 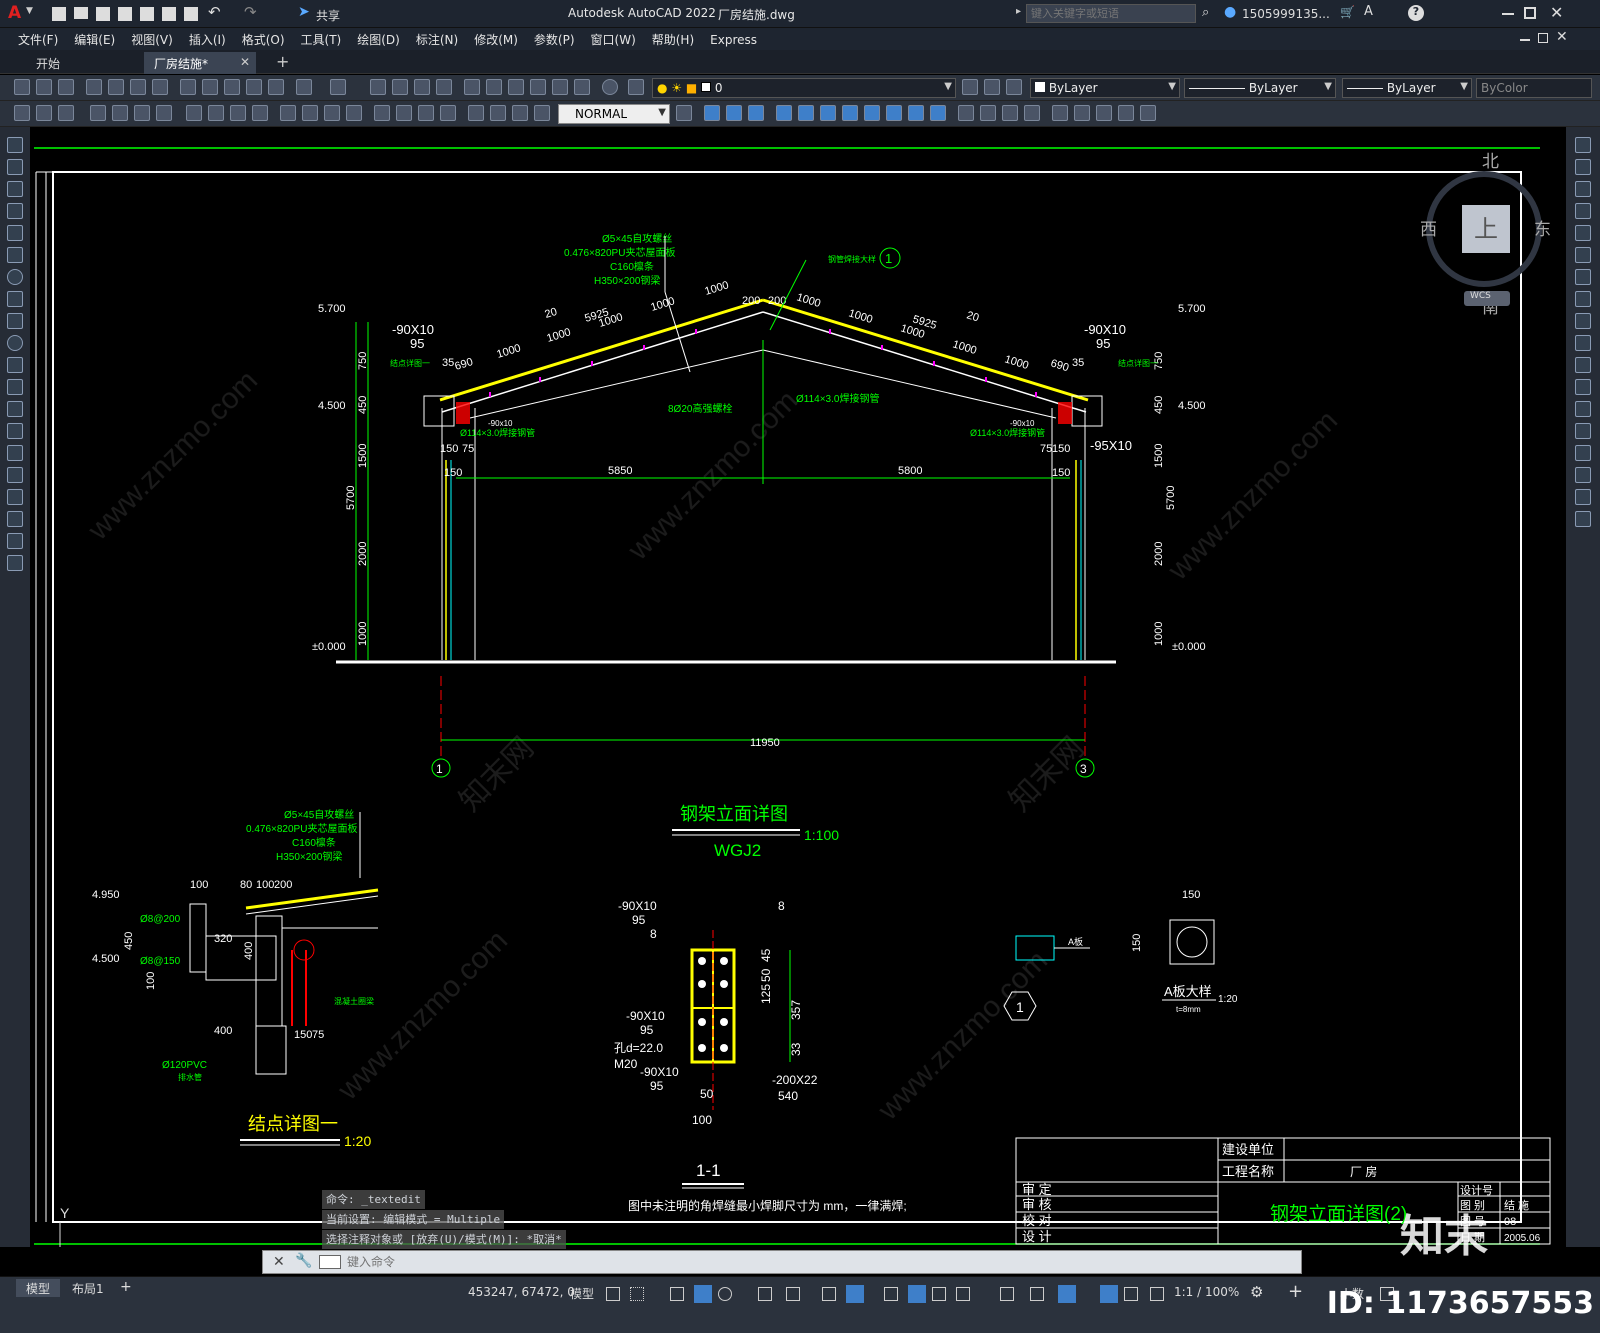 What do you see at coordinates (15, 233) in the screenshot?
I see `rectangle-icon` at bounding box center [15, 233].